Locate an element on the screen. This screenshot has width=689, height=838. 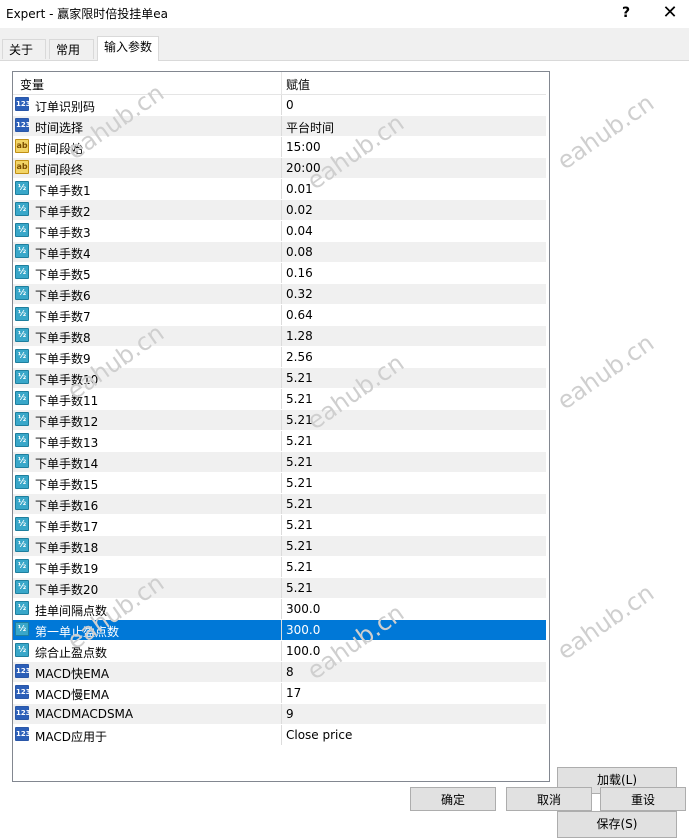
variable-cell: ab 时间段终 is located at coordinates (147, 168).